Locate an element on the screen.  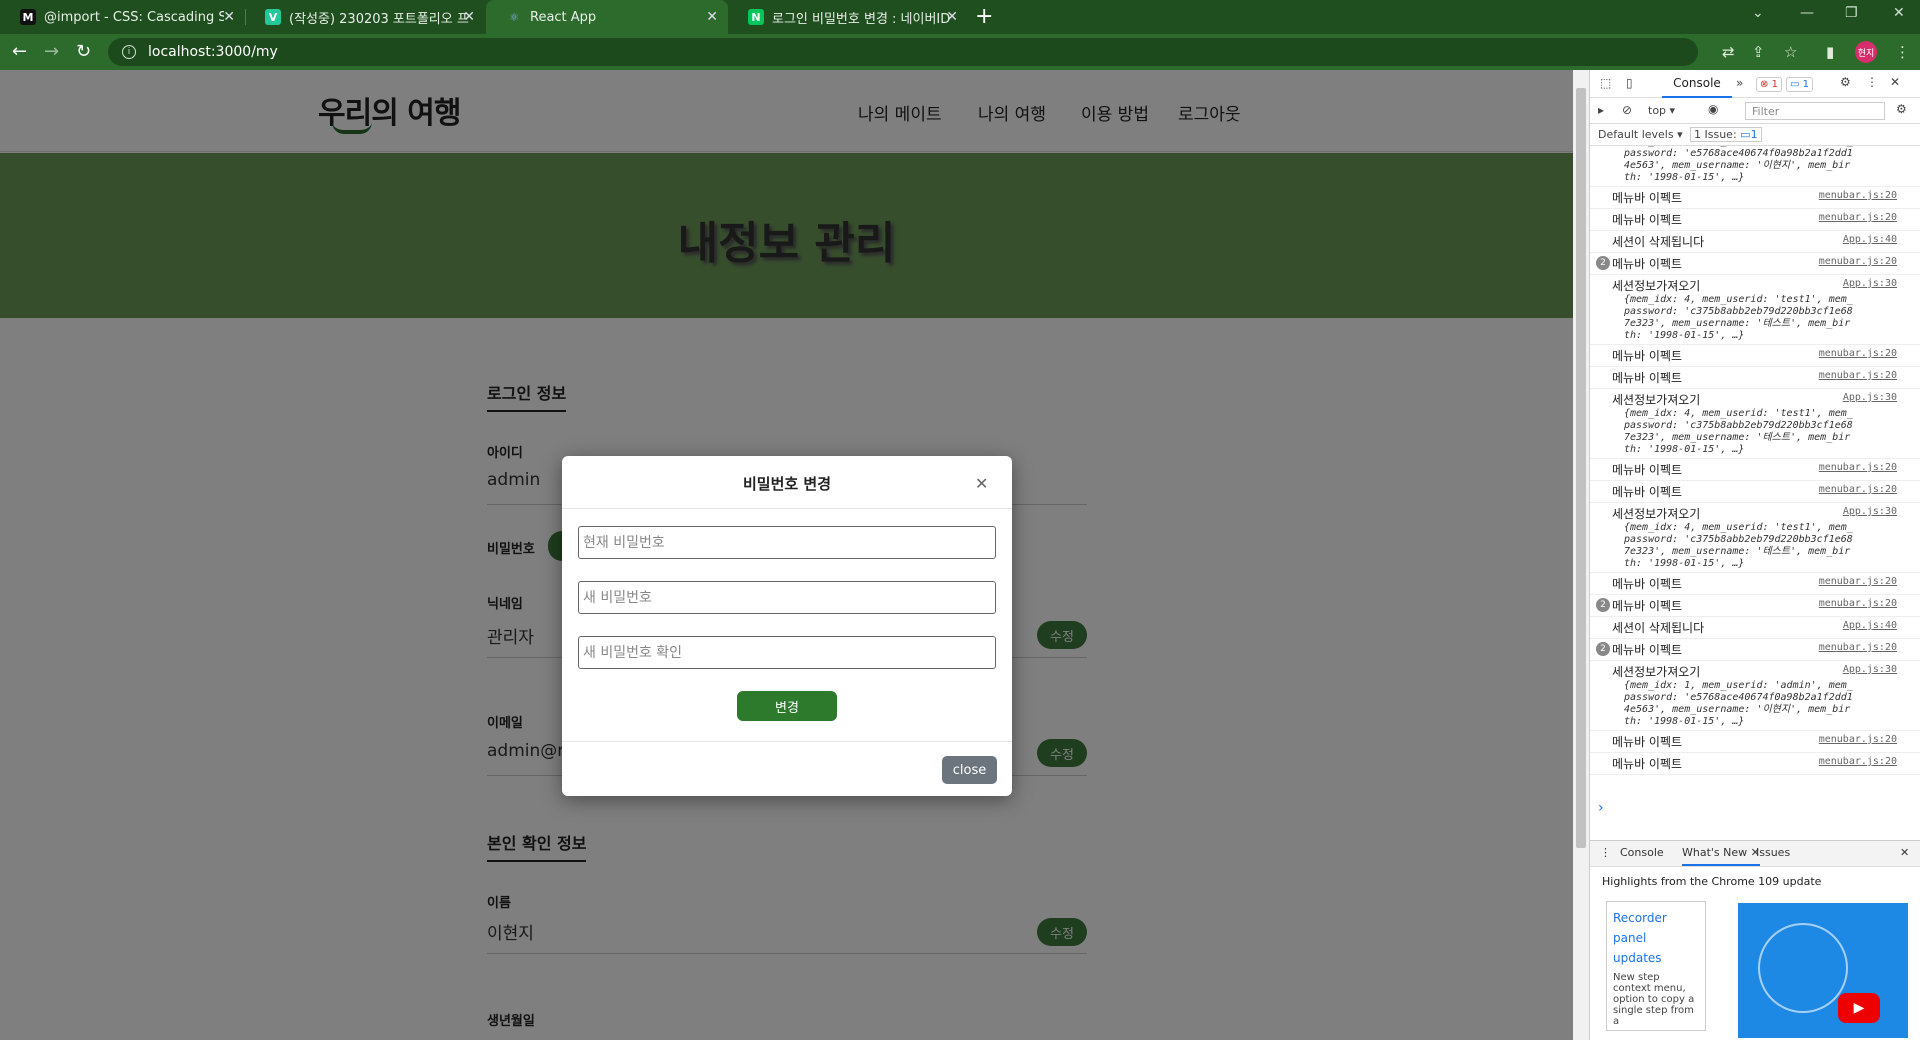
reload-icon: ↻ is located at coordinates (83, 51).